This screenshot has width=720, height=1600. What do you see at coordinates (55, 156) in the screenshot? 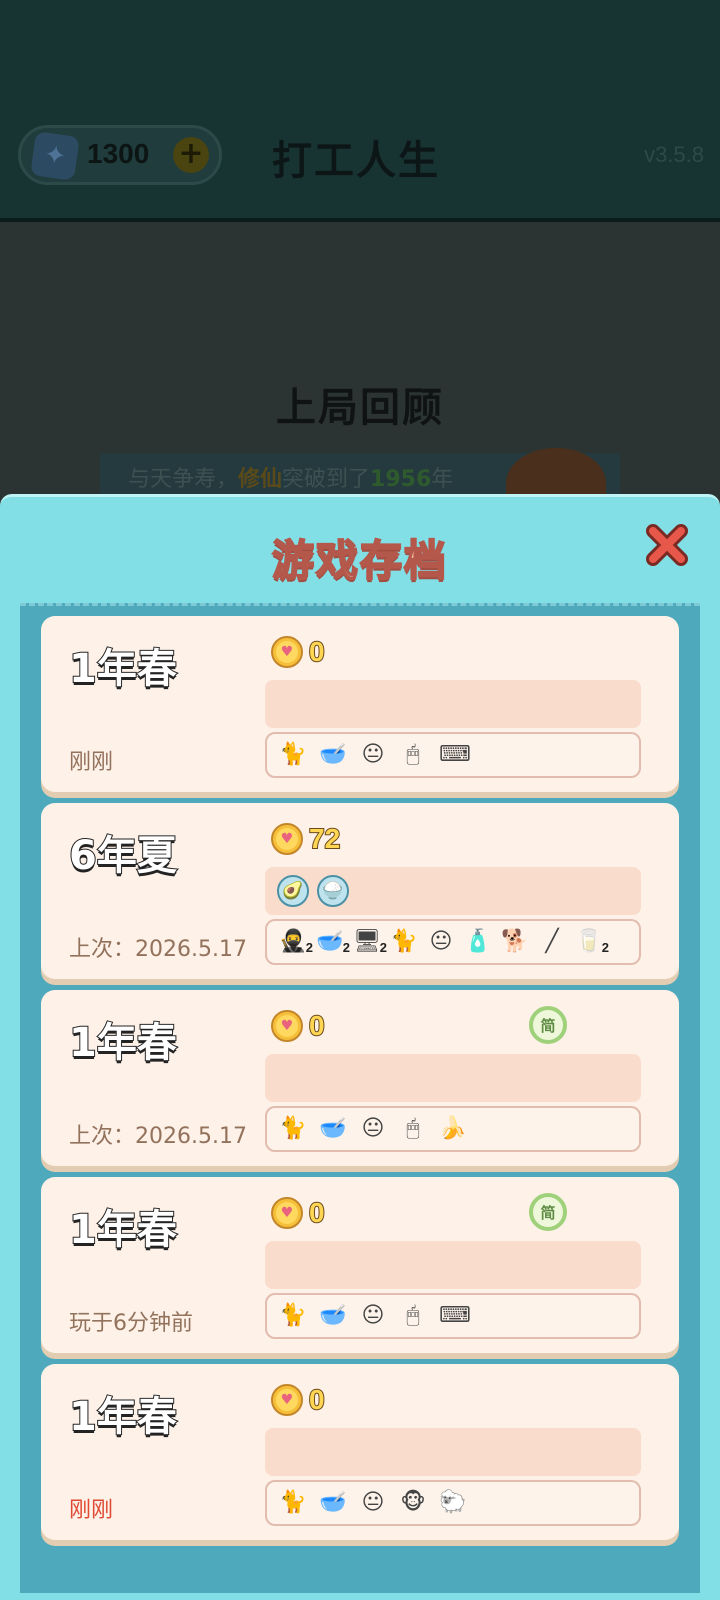
I see `gem-icon: ✦` at bounding box center [55, 156].